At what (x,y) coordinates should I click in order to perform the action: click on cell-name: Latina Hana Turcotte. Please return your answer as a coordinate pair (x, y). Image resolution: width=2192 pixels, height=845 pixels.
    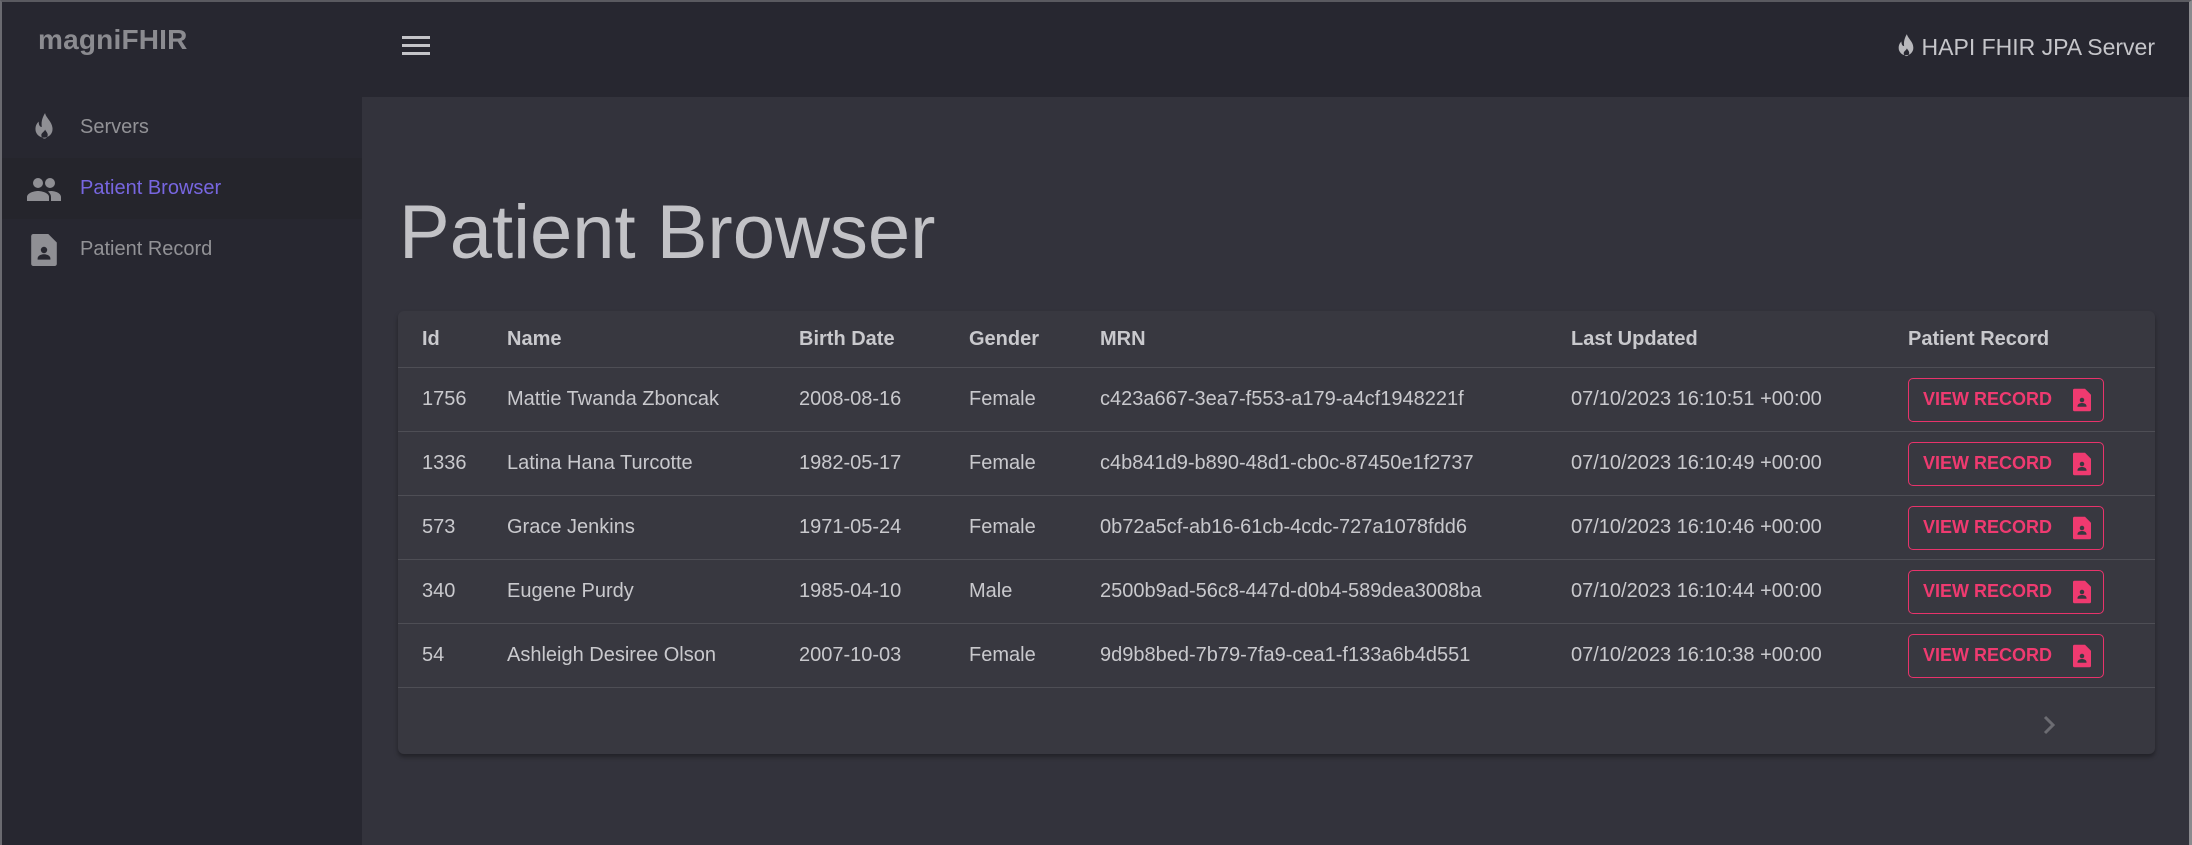
    Looking at the image, I should click on (653, 463).